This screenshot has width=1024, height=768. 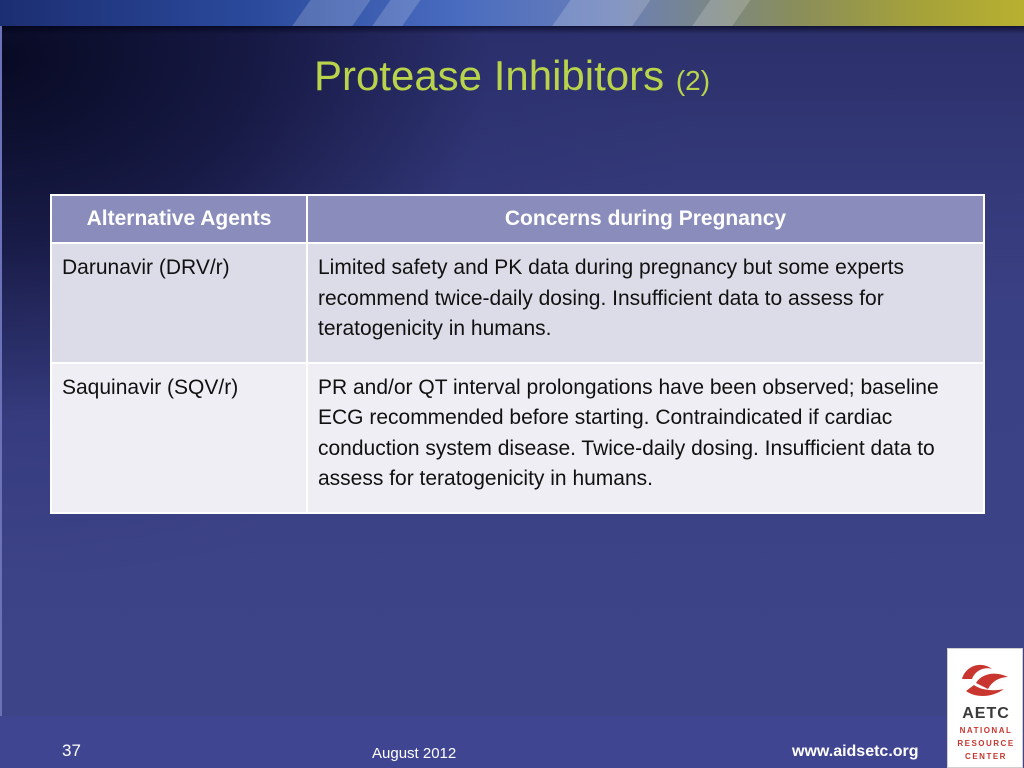 I want to click on slide-title: Protease Inhibitors (2), so click(x=512, y=78).